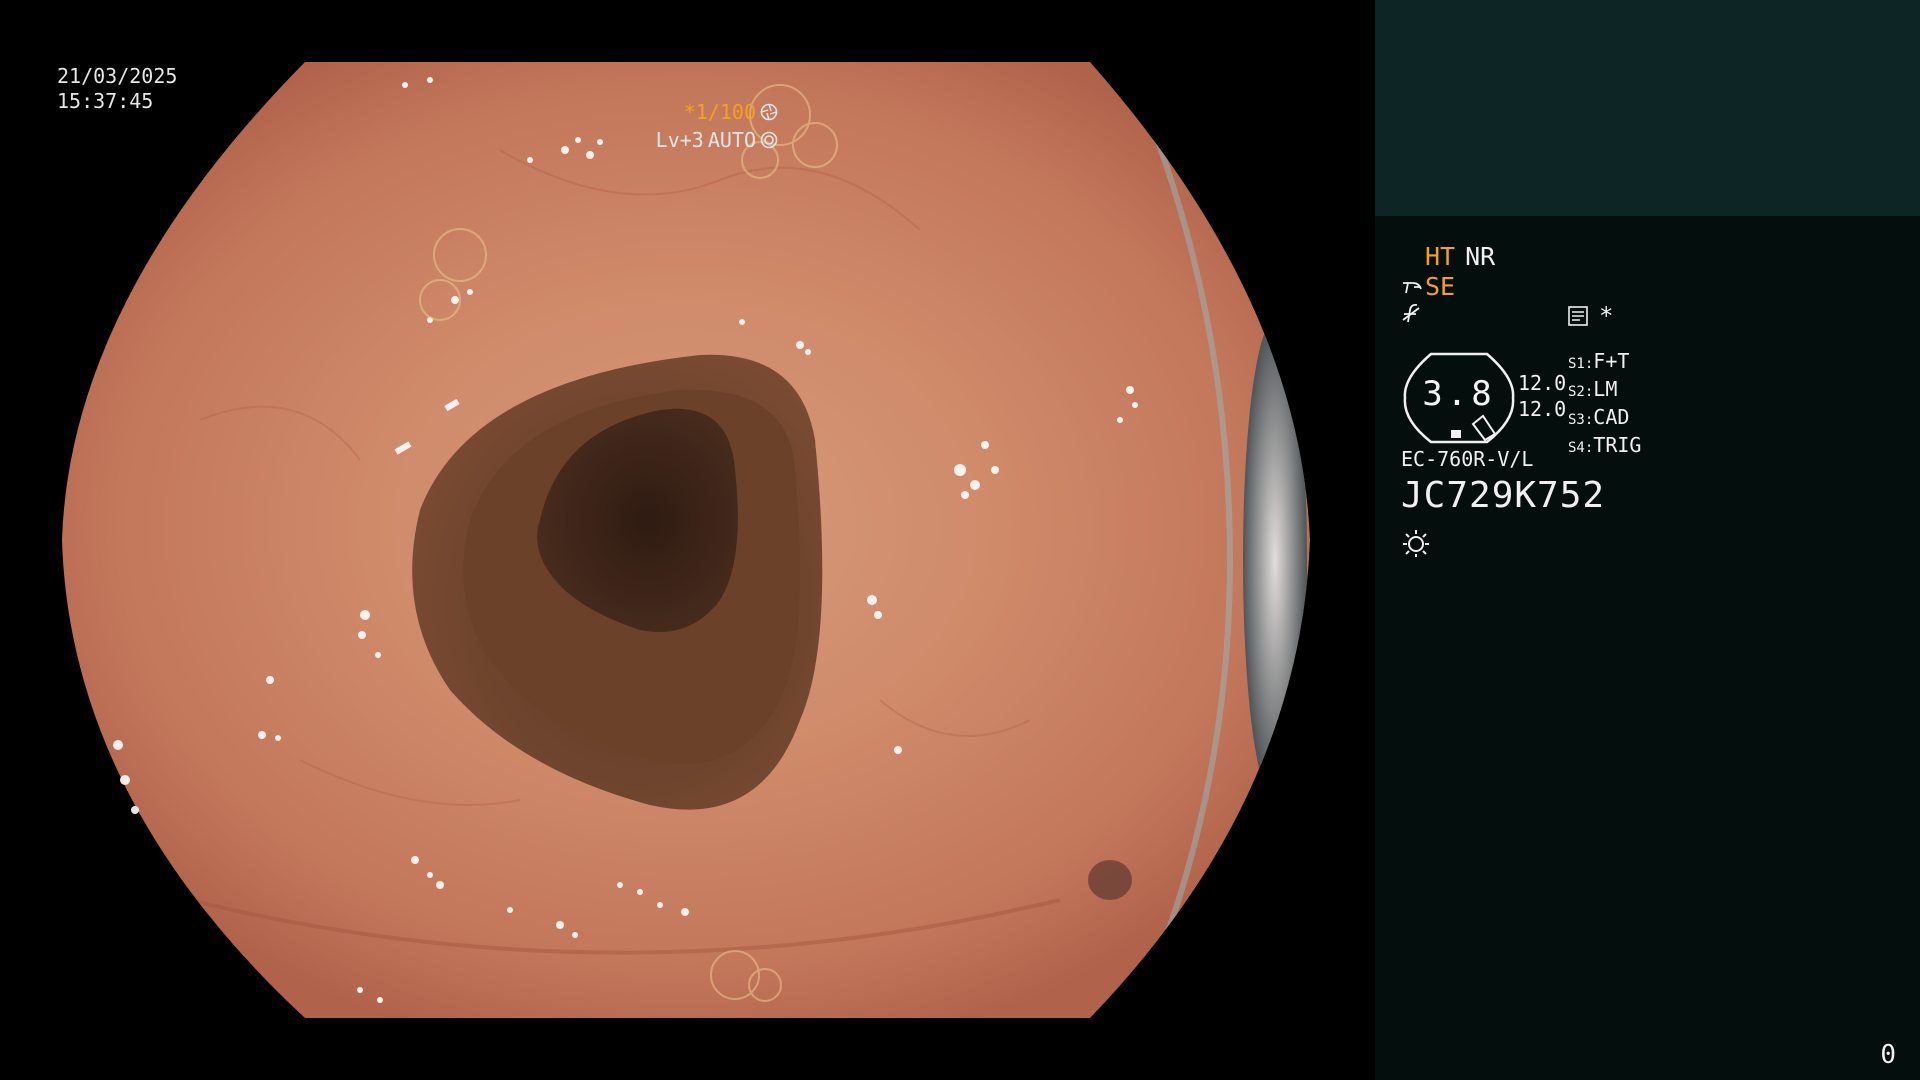  I want to click on bend-gauge: 3.8, so click(1459, 398).